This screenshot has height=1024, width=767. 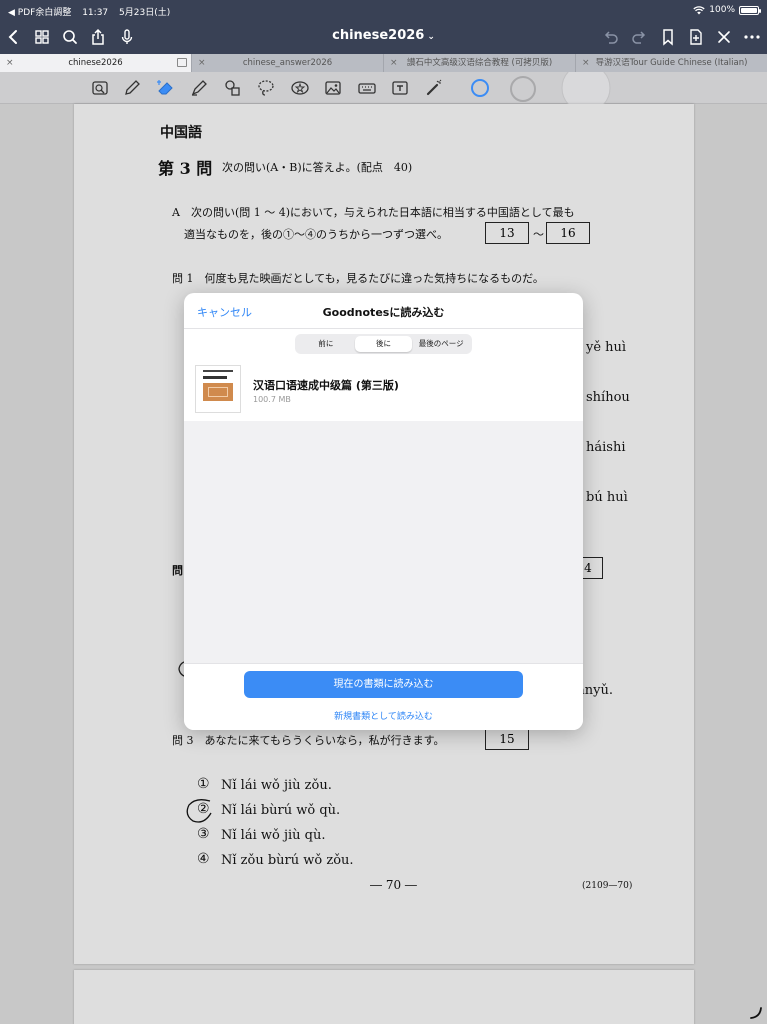 What do you see at coordinates (606, 447) in the screenshot?
I see `pinyin-fragment-3: háishi` at bounding box center [606, 447].